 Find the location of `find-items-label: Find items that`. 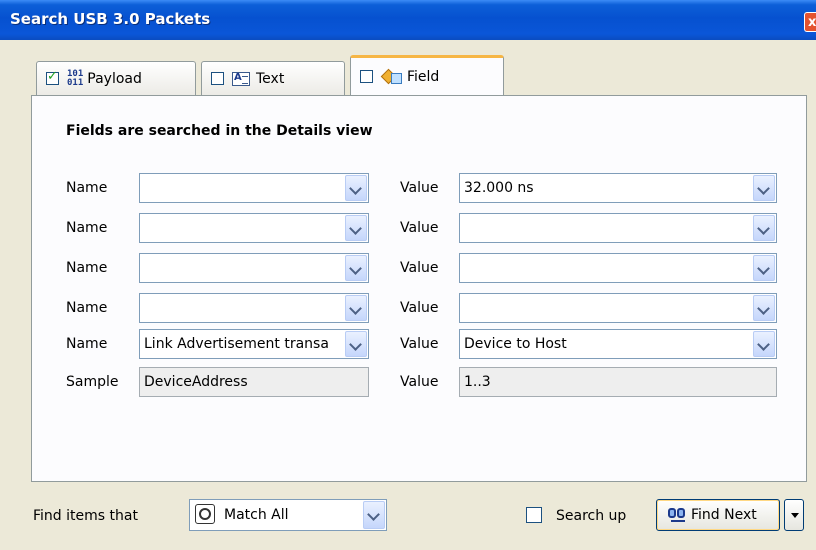

find-items-label: Find items that is located at coordinates (85, 516).